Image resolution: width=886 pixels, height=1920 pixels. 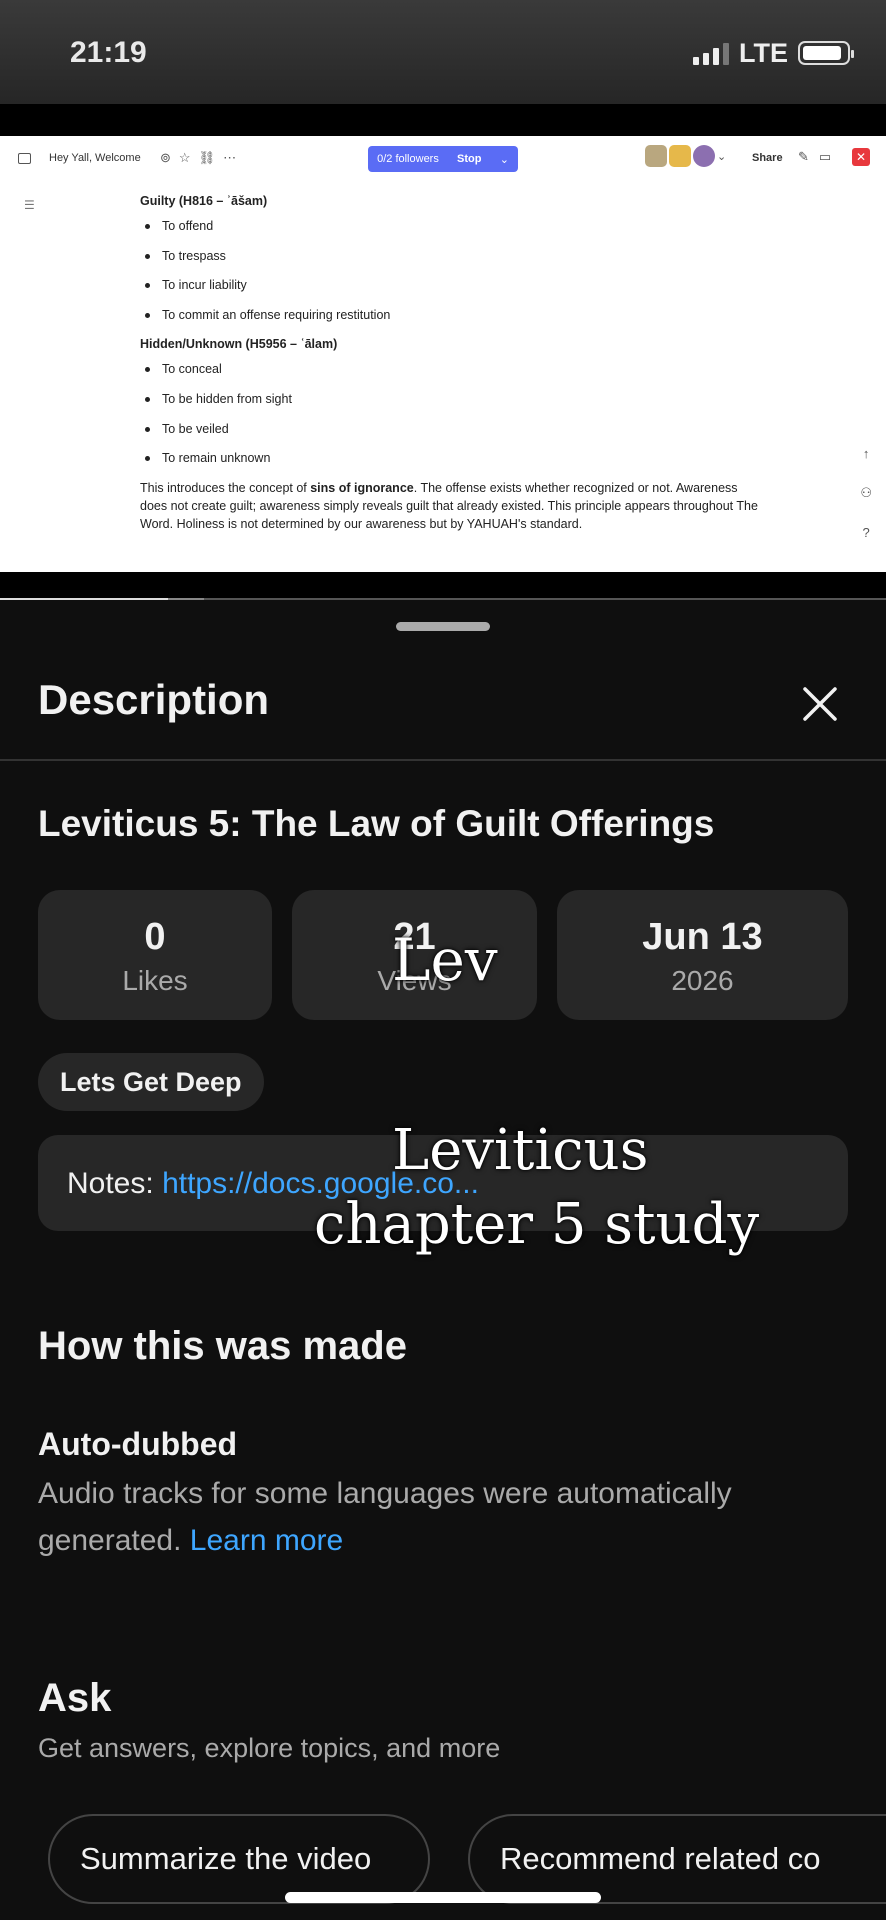 What do you see at coordinates (677, 1859) in the screenshot?
I see `prompt-recommend-button: Recommend related co` at bounding box center [677, 1859].